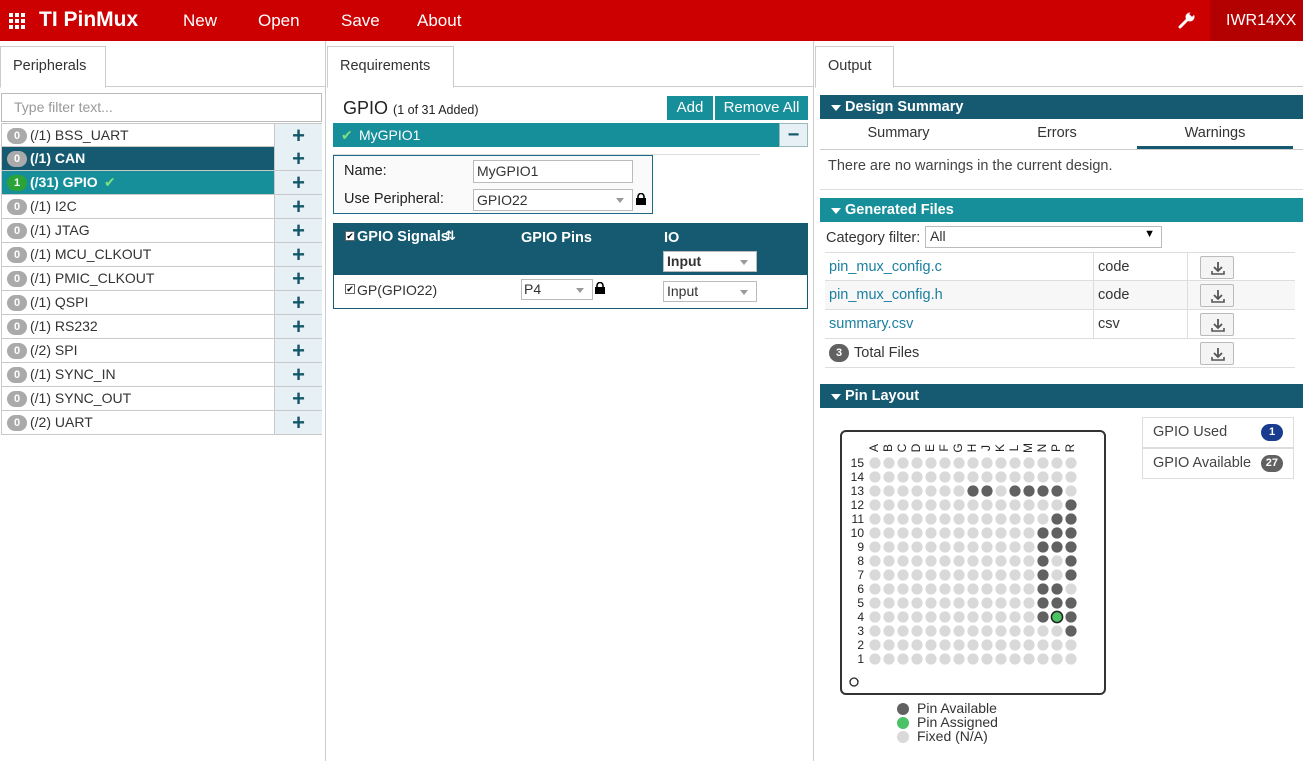  Describe the element at coordinates (945, 561) in the screenshot. I see `pin-F8` at that location.